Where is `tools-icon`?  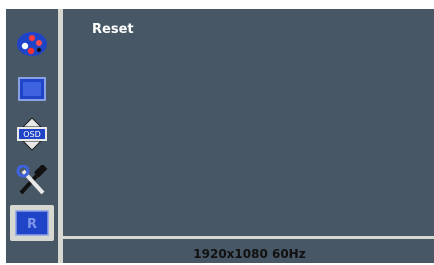
tools-icon is located at coordinates (32, 180).